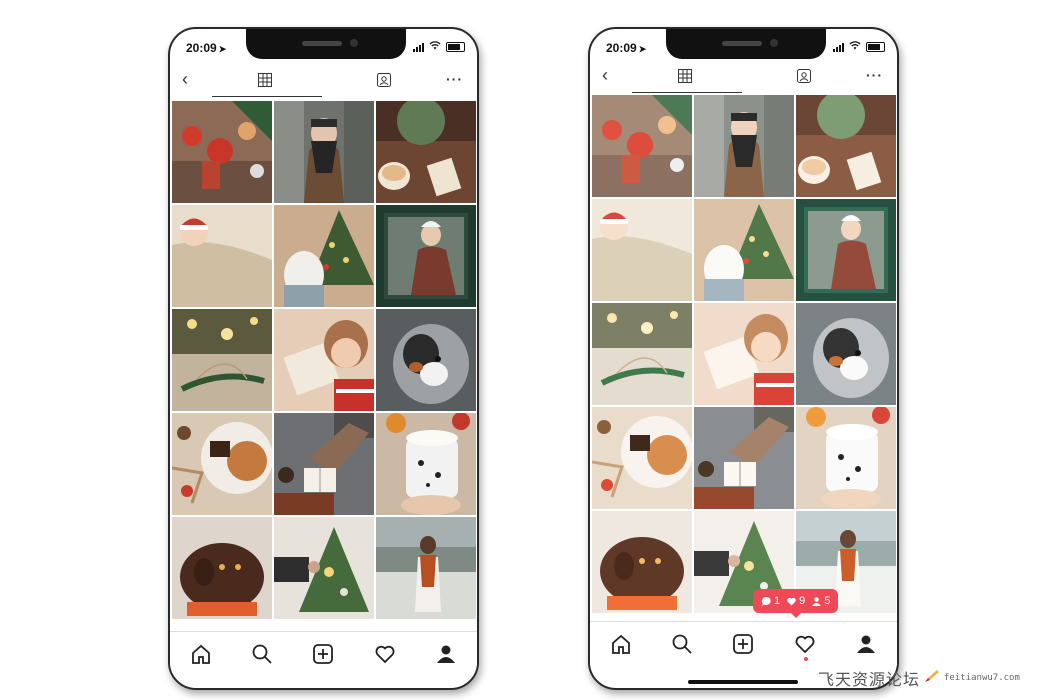  I want to click on follower-icon, so click(817, 601).